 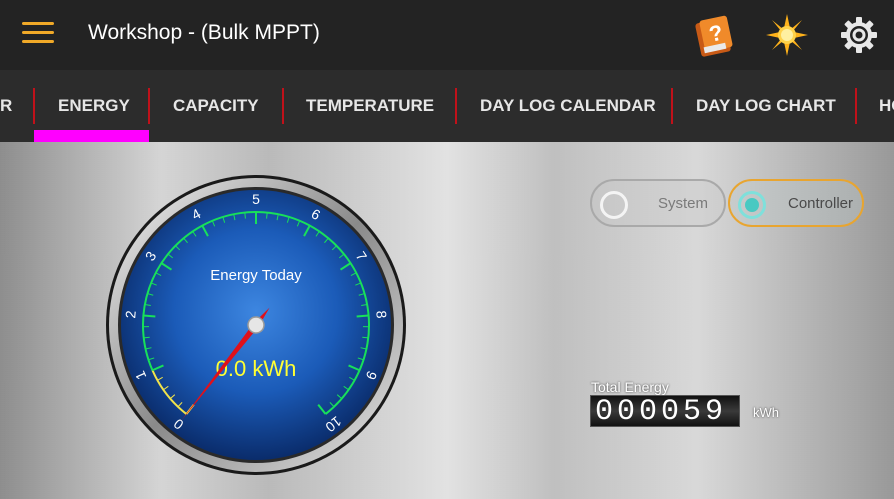 What do you see at coordinates (381, 314) in the screenshot?
I see `gauge-tick-label: 8` at bounding box center [381, 314].